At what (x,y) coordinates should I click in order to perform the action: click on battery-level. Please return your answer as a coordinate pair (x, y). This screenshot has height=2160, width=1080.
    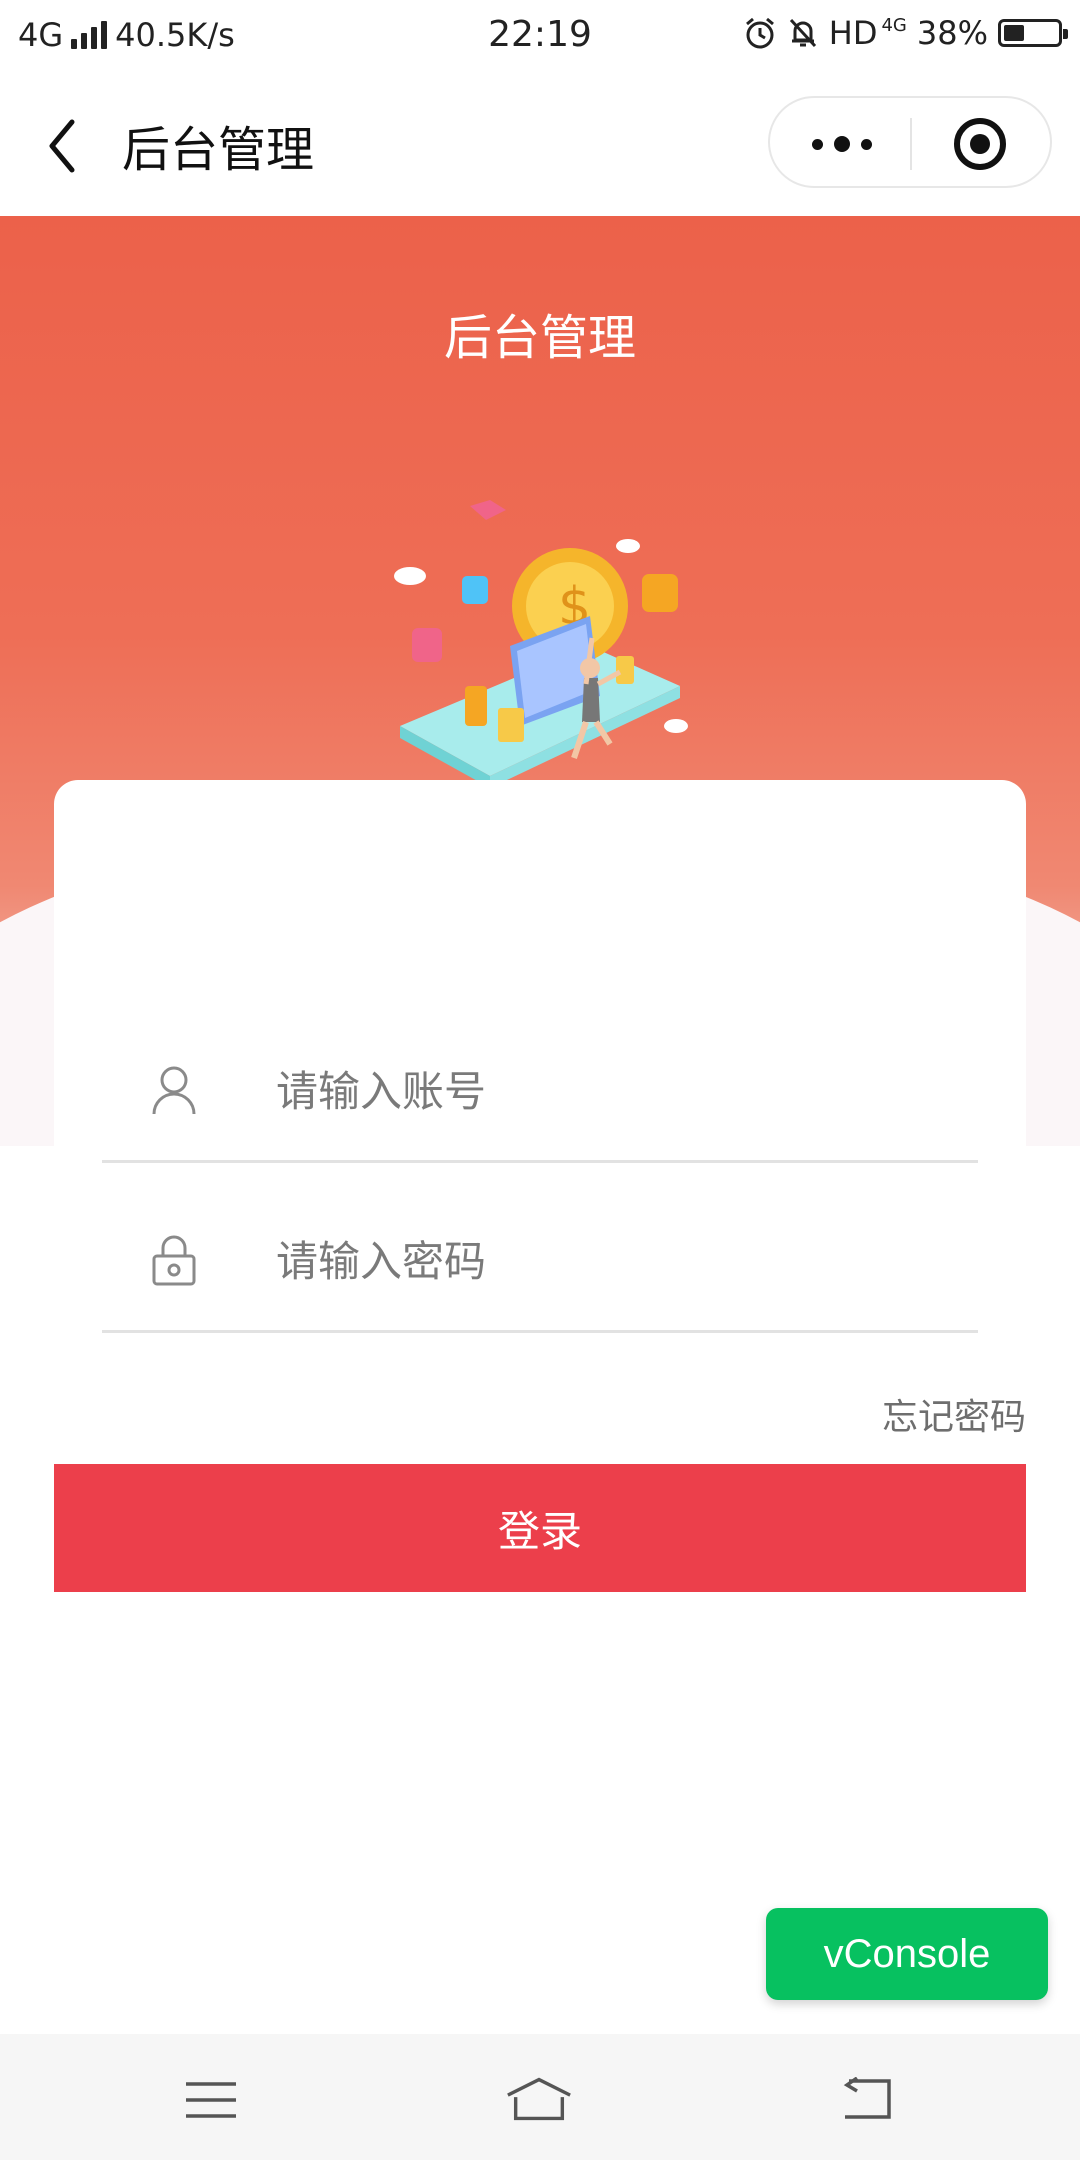
    Looking at the image, I should click on (1014, 33).